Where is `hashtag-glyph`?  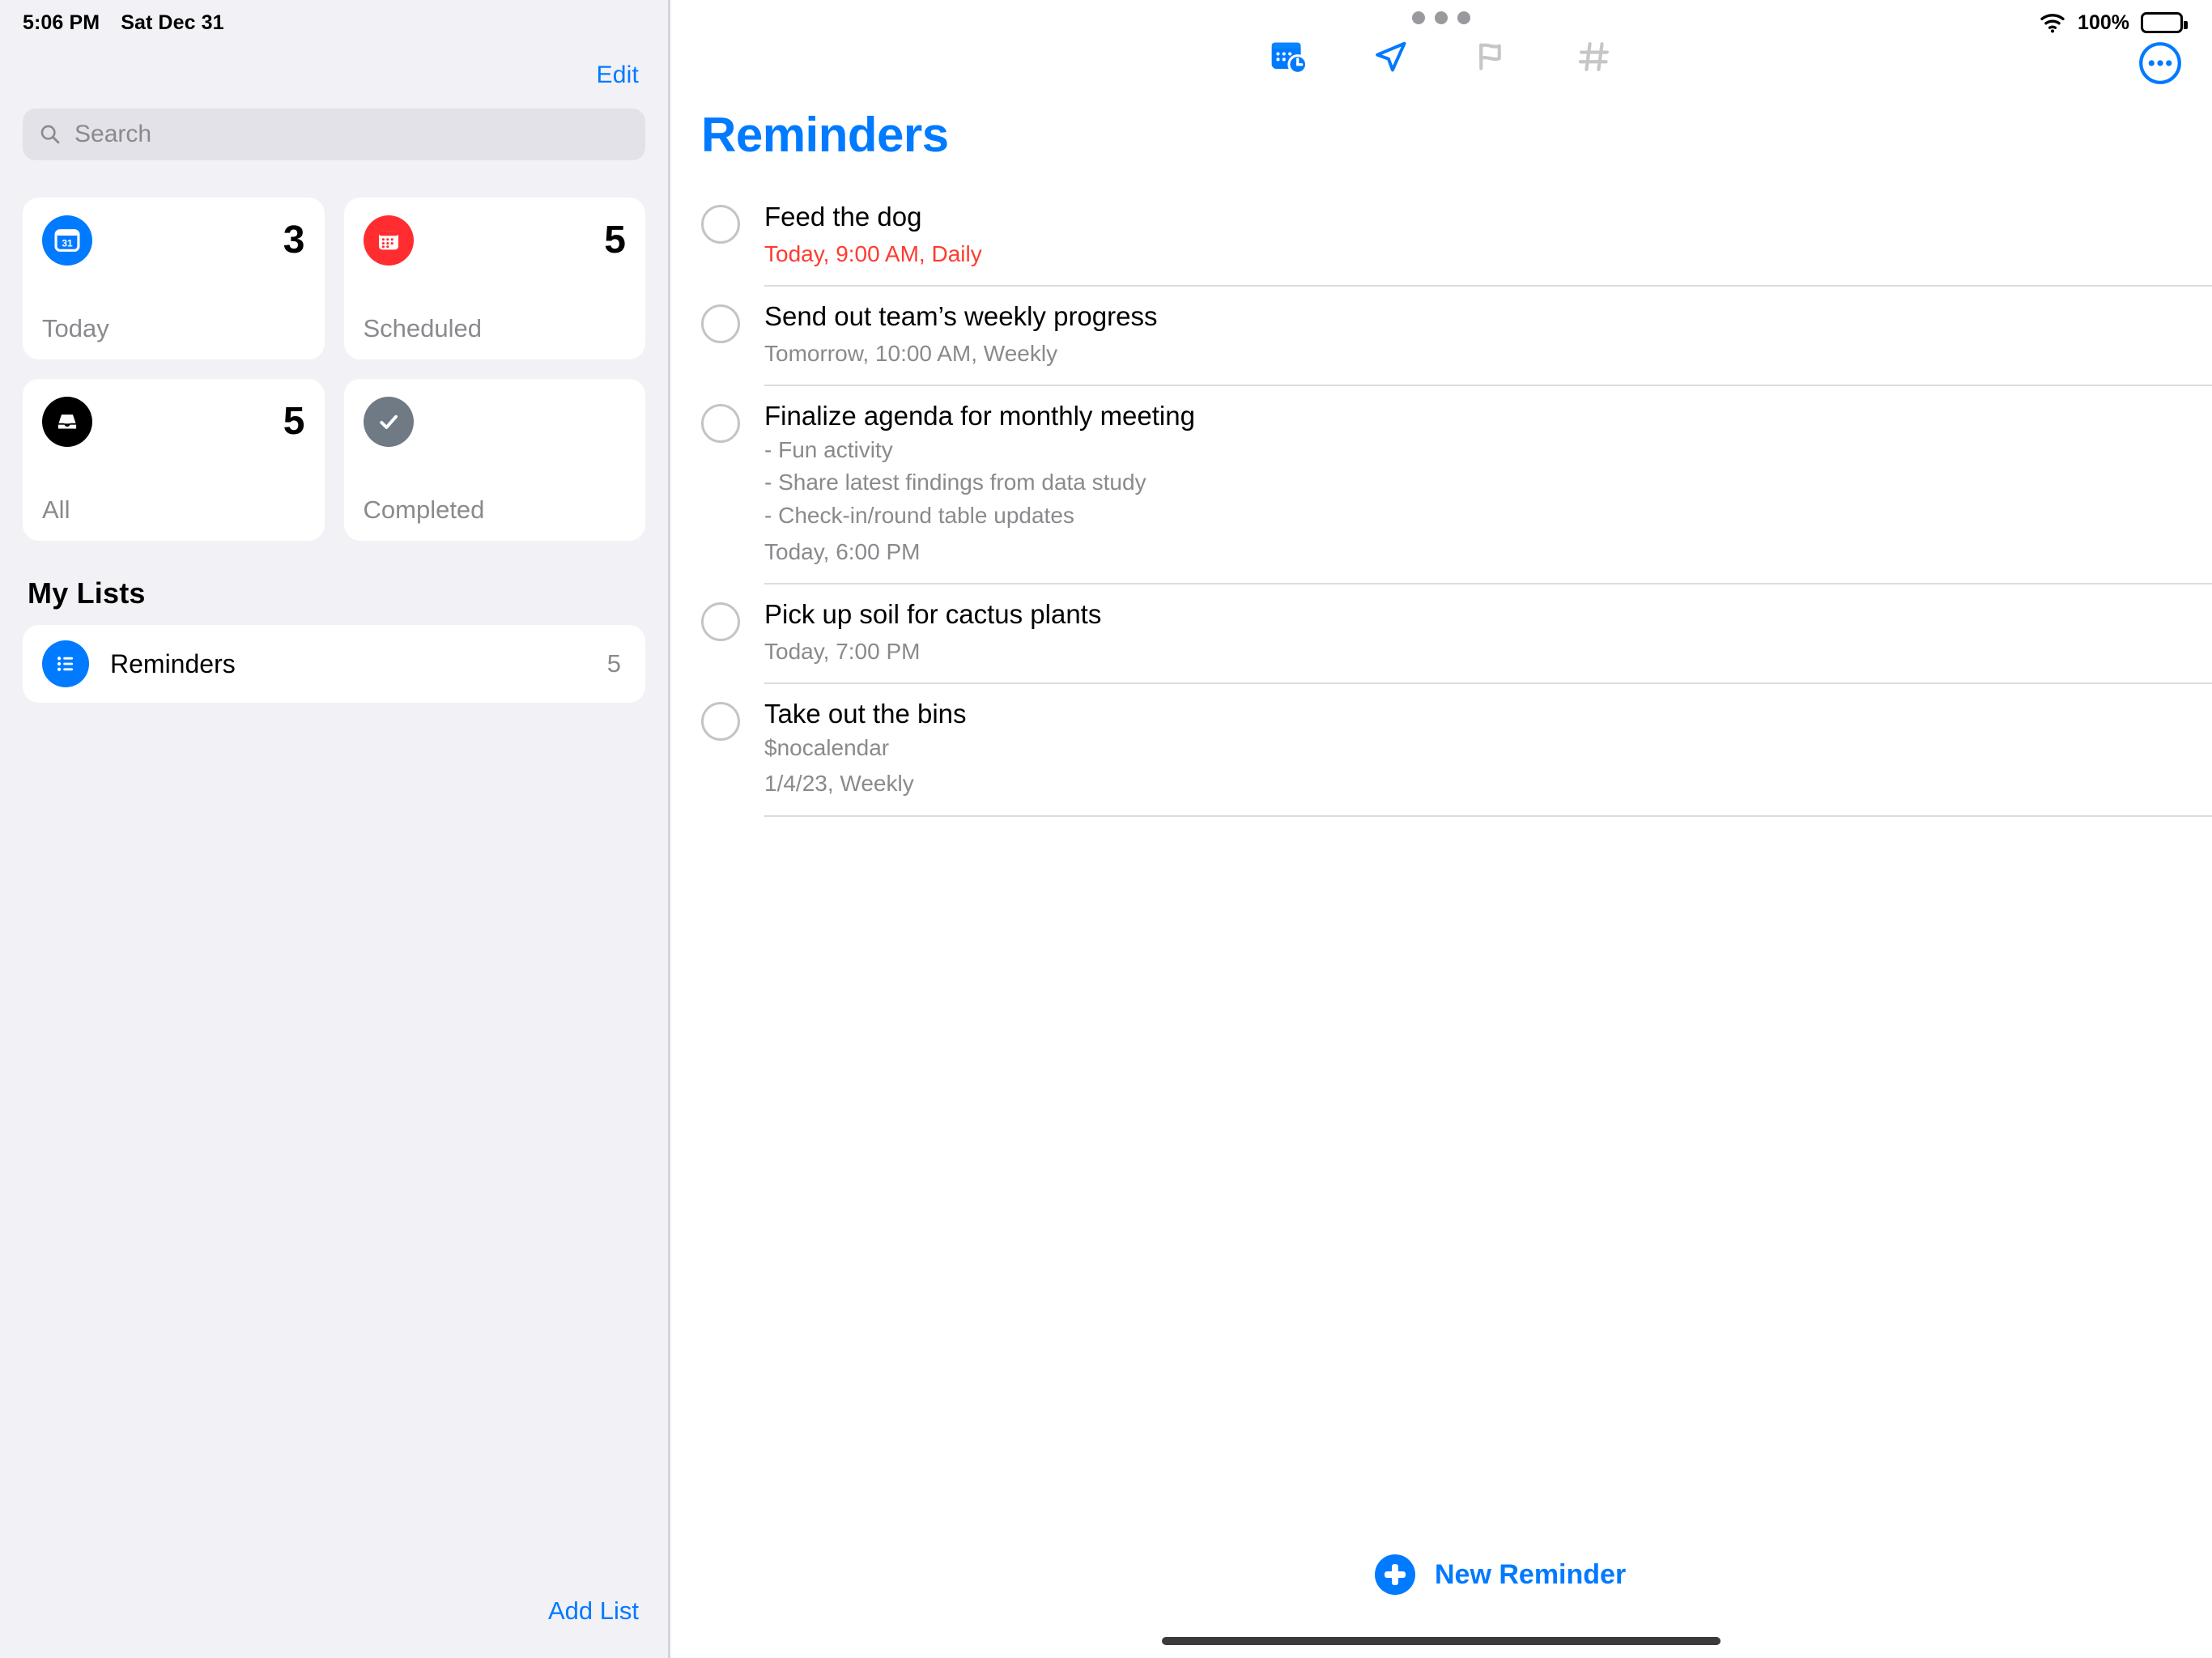
hashtag-glyph is located at coordinates (1594, 56).